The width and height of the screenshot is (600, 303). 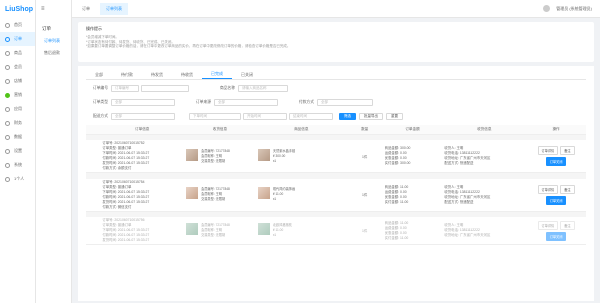 I want to click on marketing-icon, so click(x=7, y=95).